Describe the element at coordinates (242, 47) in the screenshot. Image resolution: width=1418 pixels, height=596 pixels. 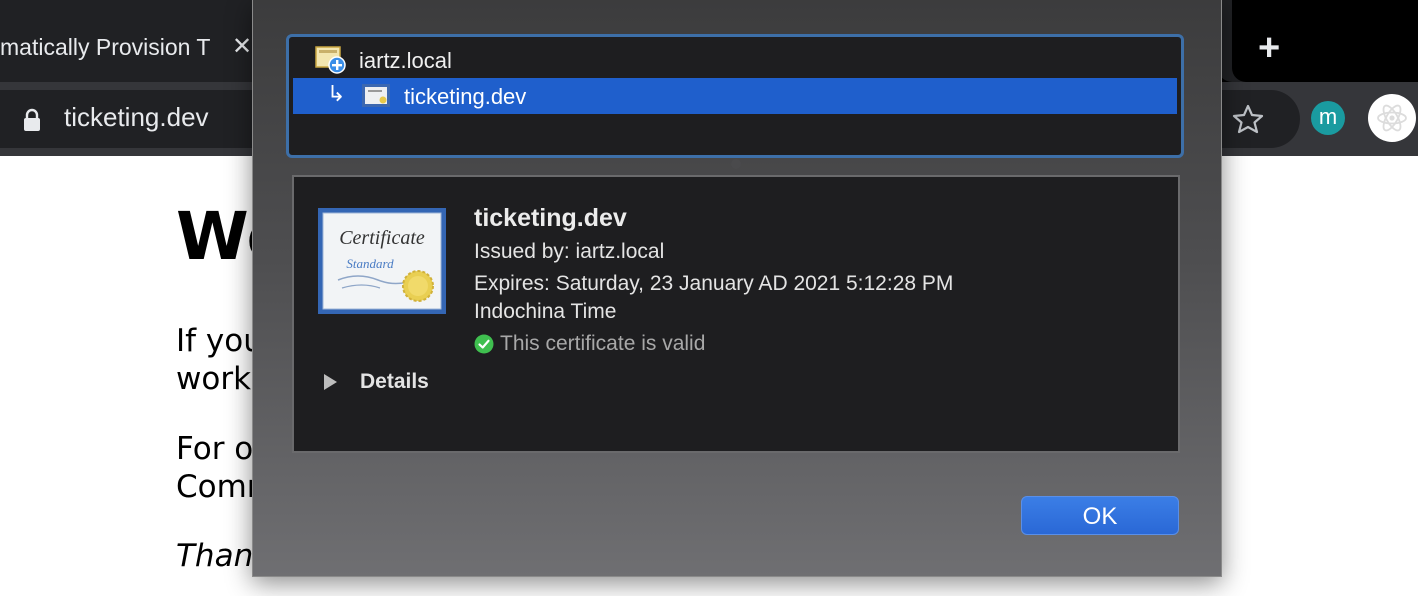
I see `tab-close-icon: ✕` at that location.